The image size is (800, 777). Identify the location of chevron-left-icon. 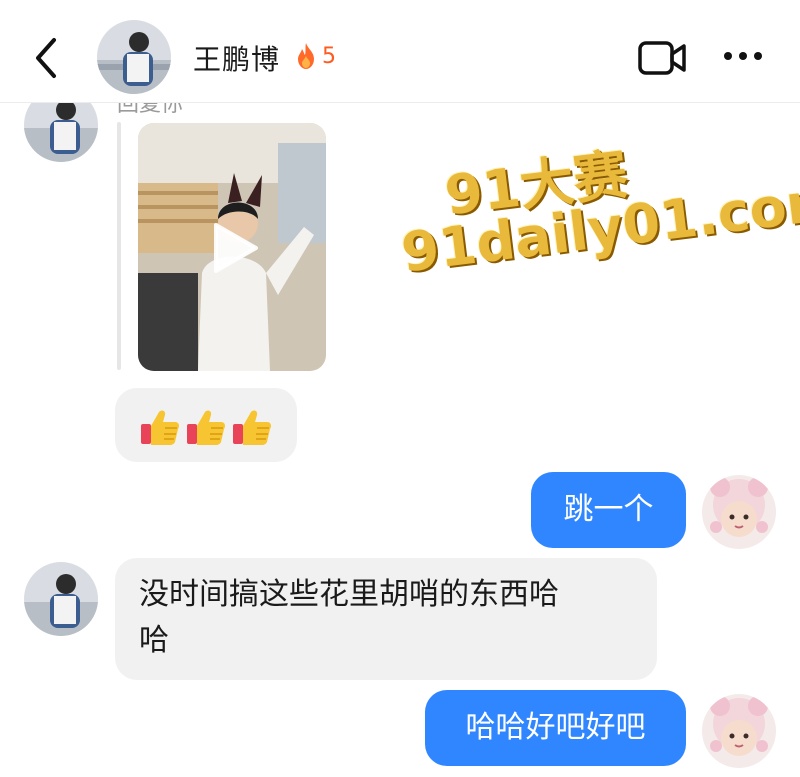
(46, 58).